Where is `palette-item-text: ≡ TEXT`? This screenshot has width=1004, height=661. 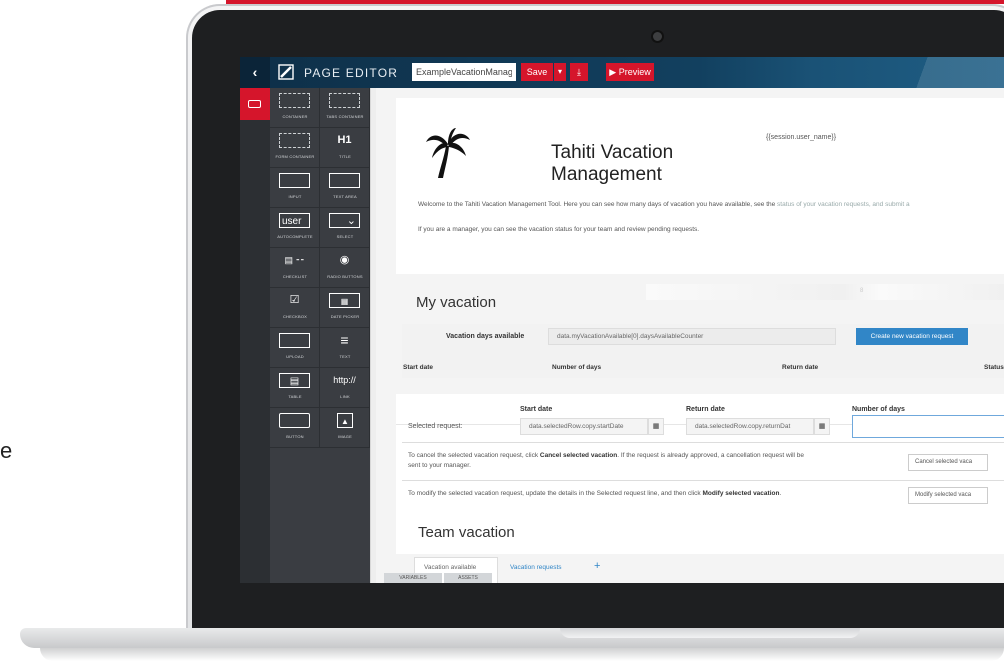 palette-item-text: ≡ TEXT is located at coordinates (345, 348).